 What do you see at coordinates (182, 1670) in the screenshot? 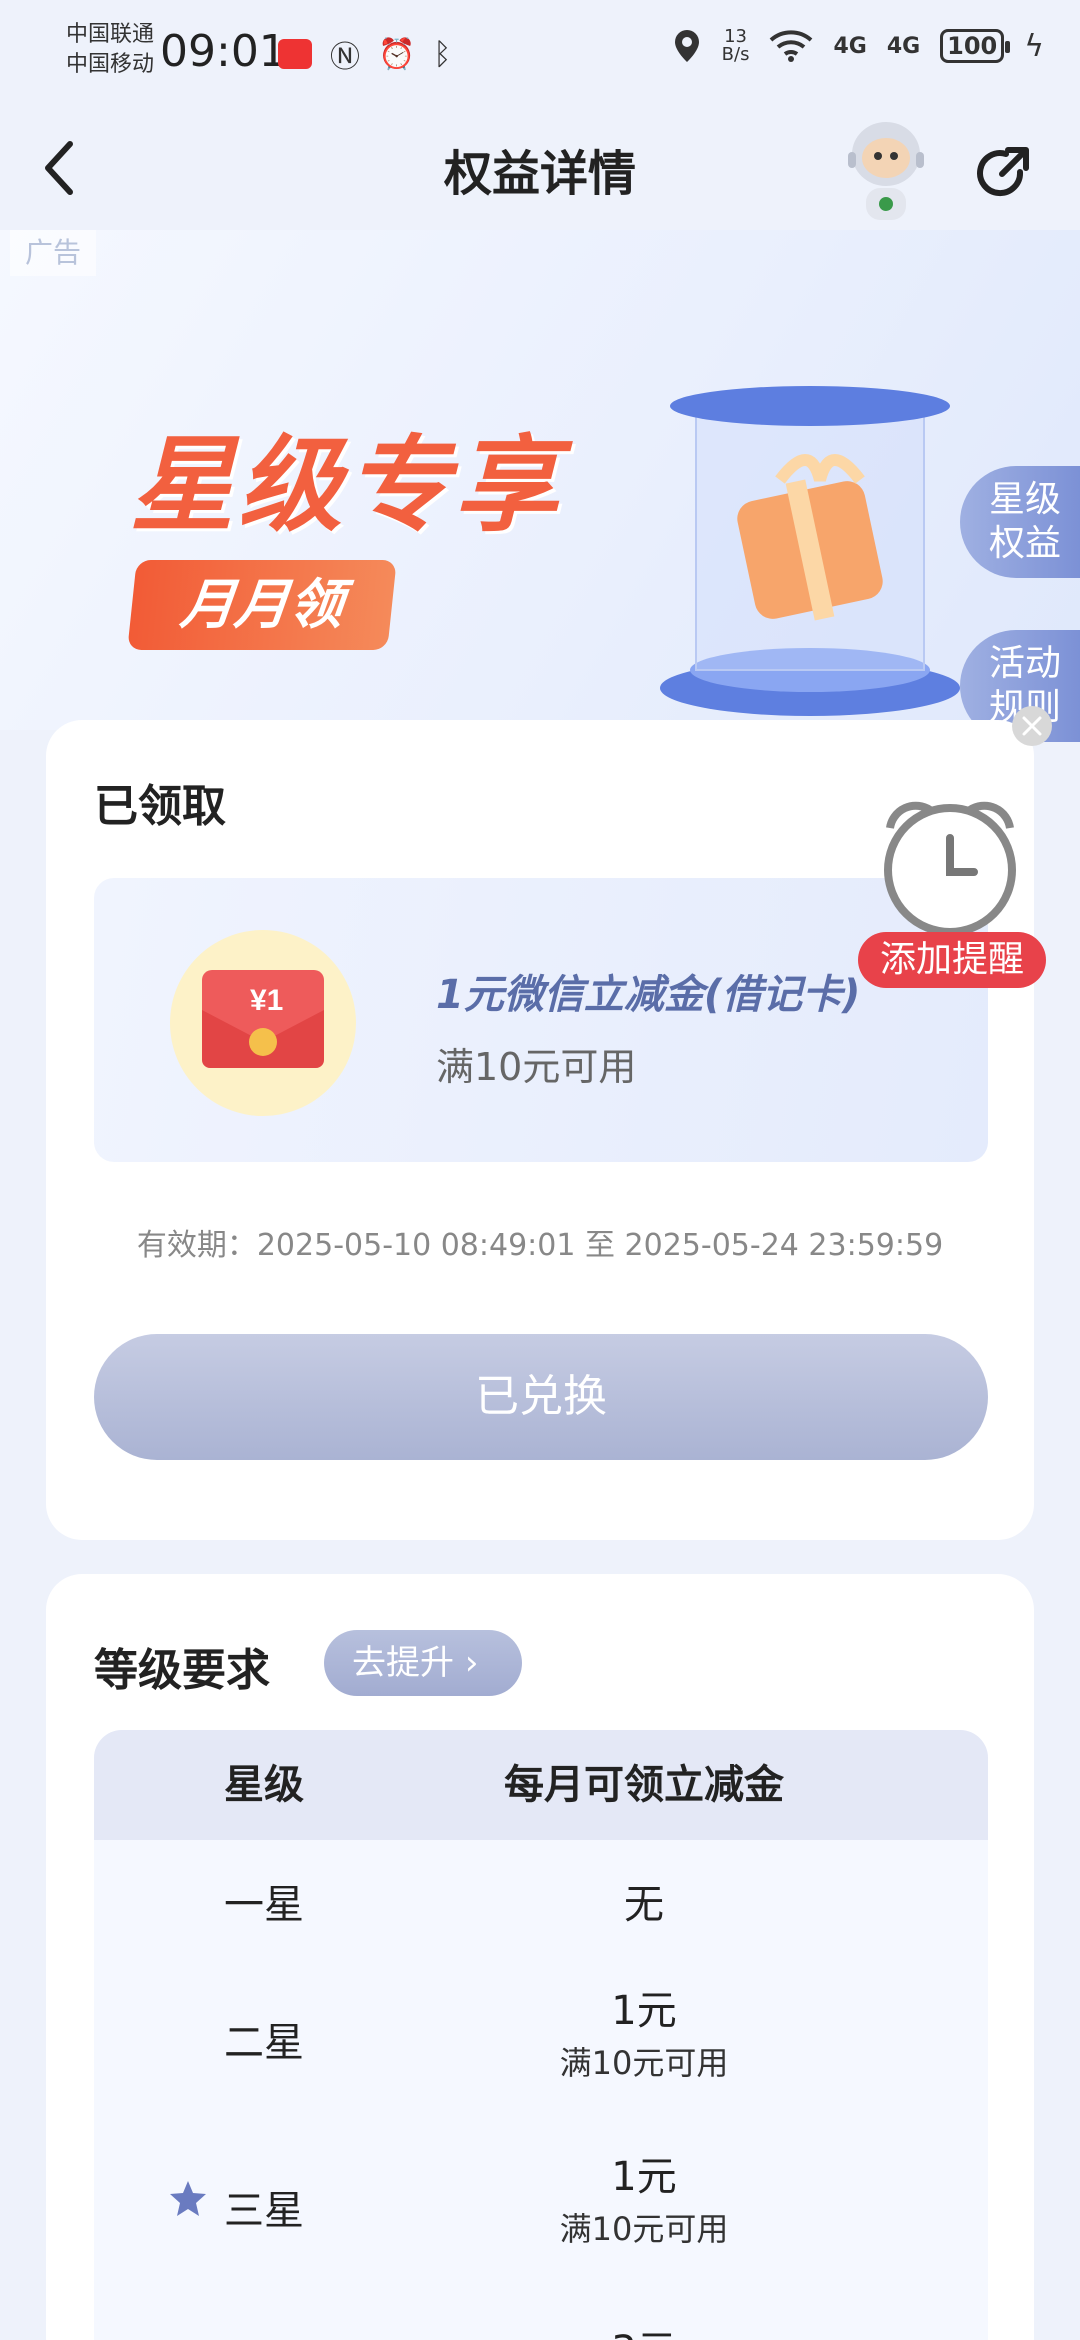
I see `level-section-title: 等级要求` at bounding box center [182, 1670].